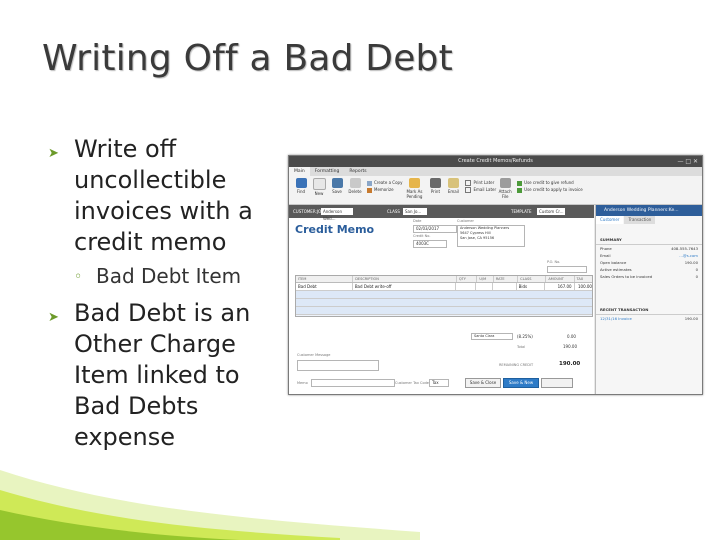  Describe the element at coordinates (404, 286) in the screenshot. I see `cell-description: Bad Debt write-off` at that location.